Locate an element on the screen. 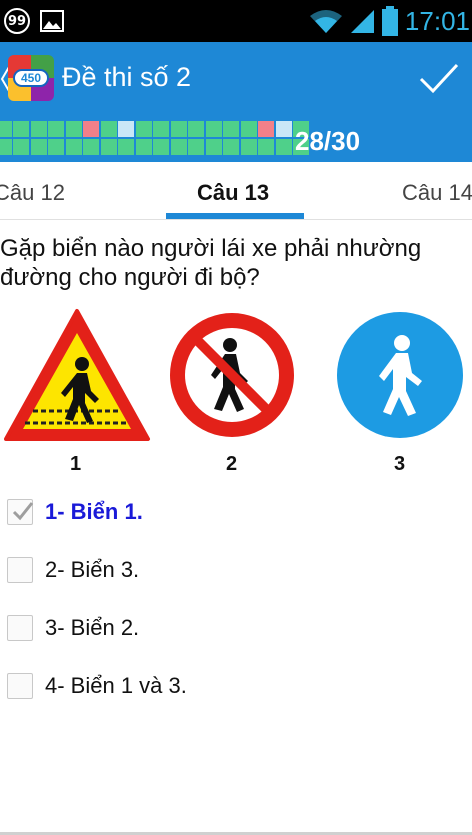 Image resolution: width=472 pixels, height=835 pixels. status-bar: 99 17:01 is located at coordinates (236, 21).